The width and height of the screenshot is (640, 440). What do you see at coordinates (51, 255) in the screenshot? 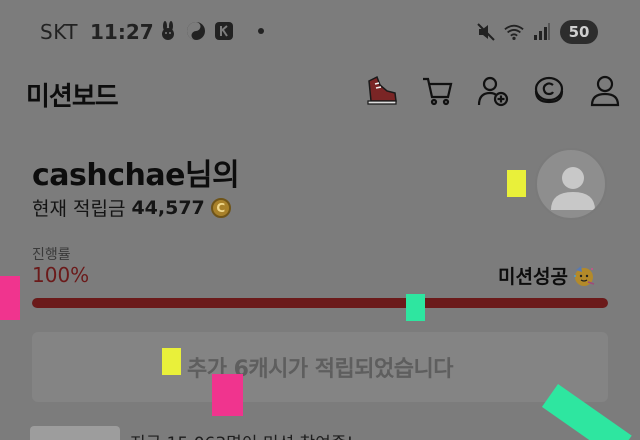
I see `progress-label: 진행률` at bounding box center [51, 255].